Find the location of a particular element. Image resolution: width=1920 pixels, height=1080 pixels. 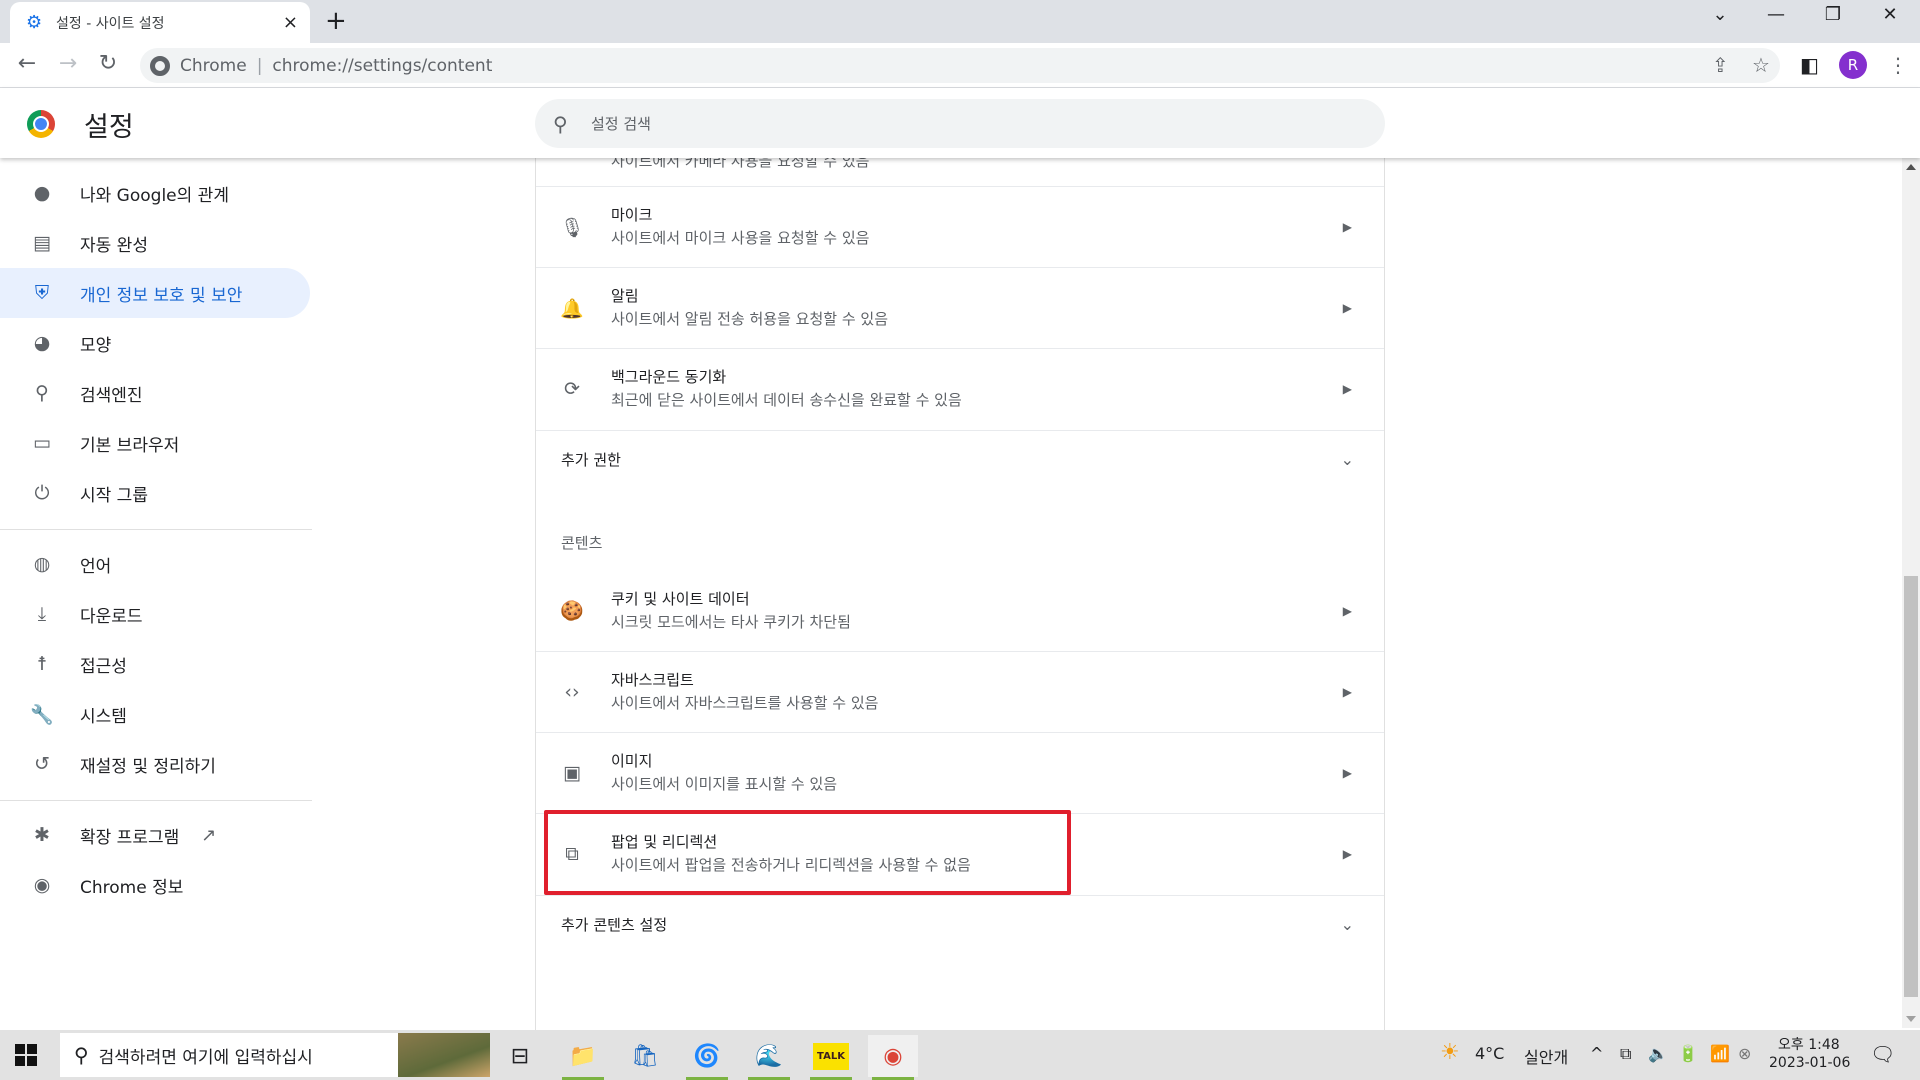

reload-button: ↻ is located at coordinates (108, 63).